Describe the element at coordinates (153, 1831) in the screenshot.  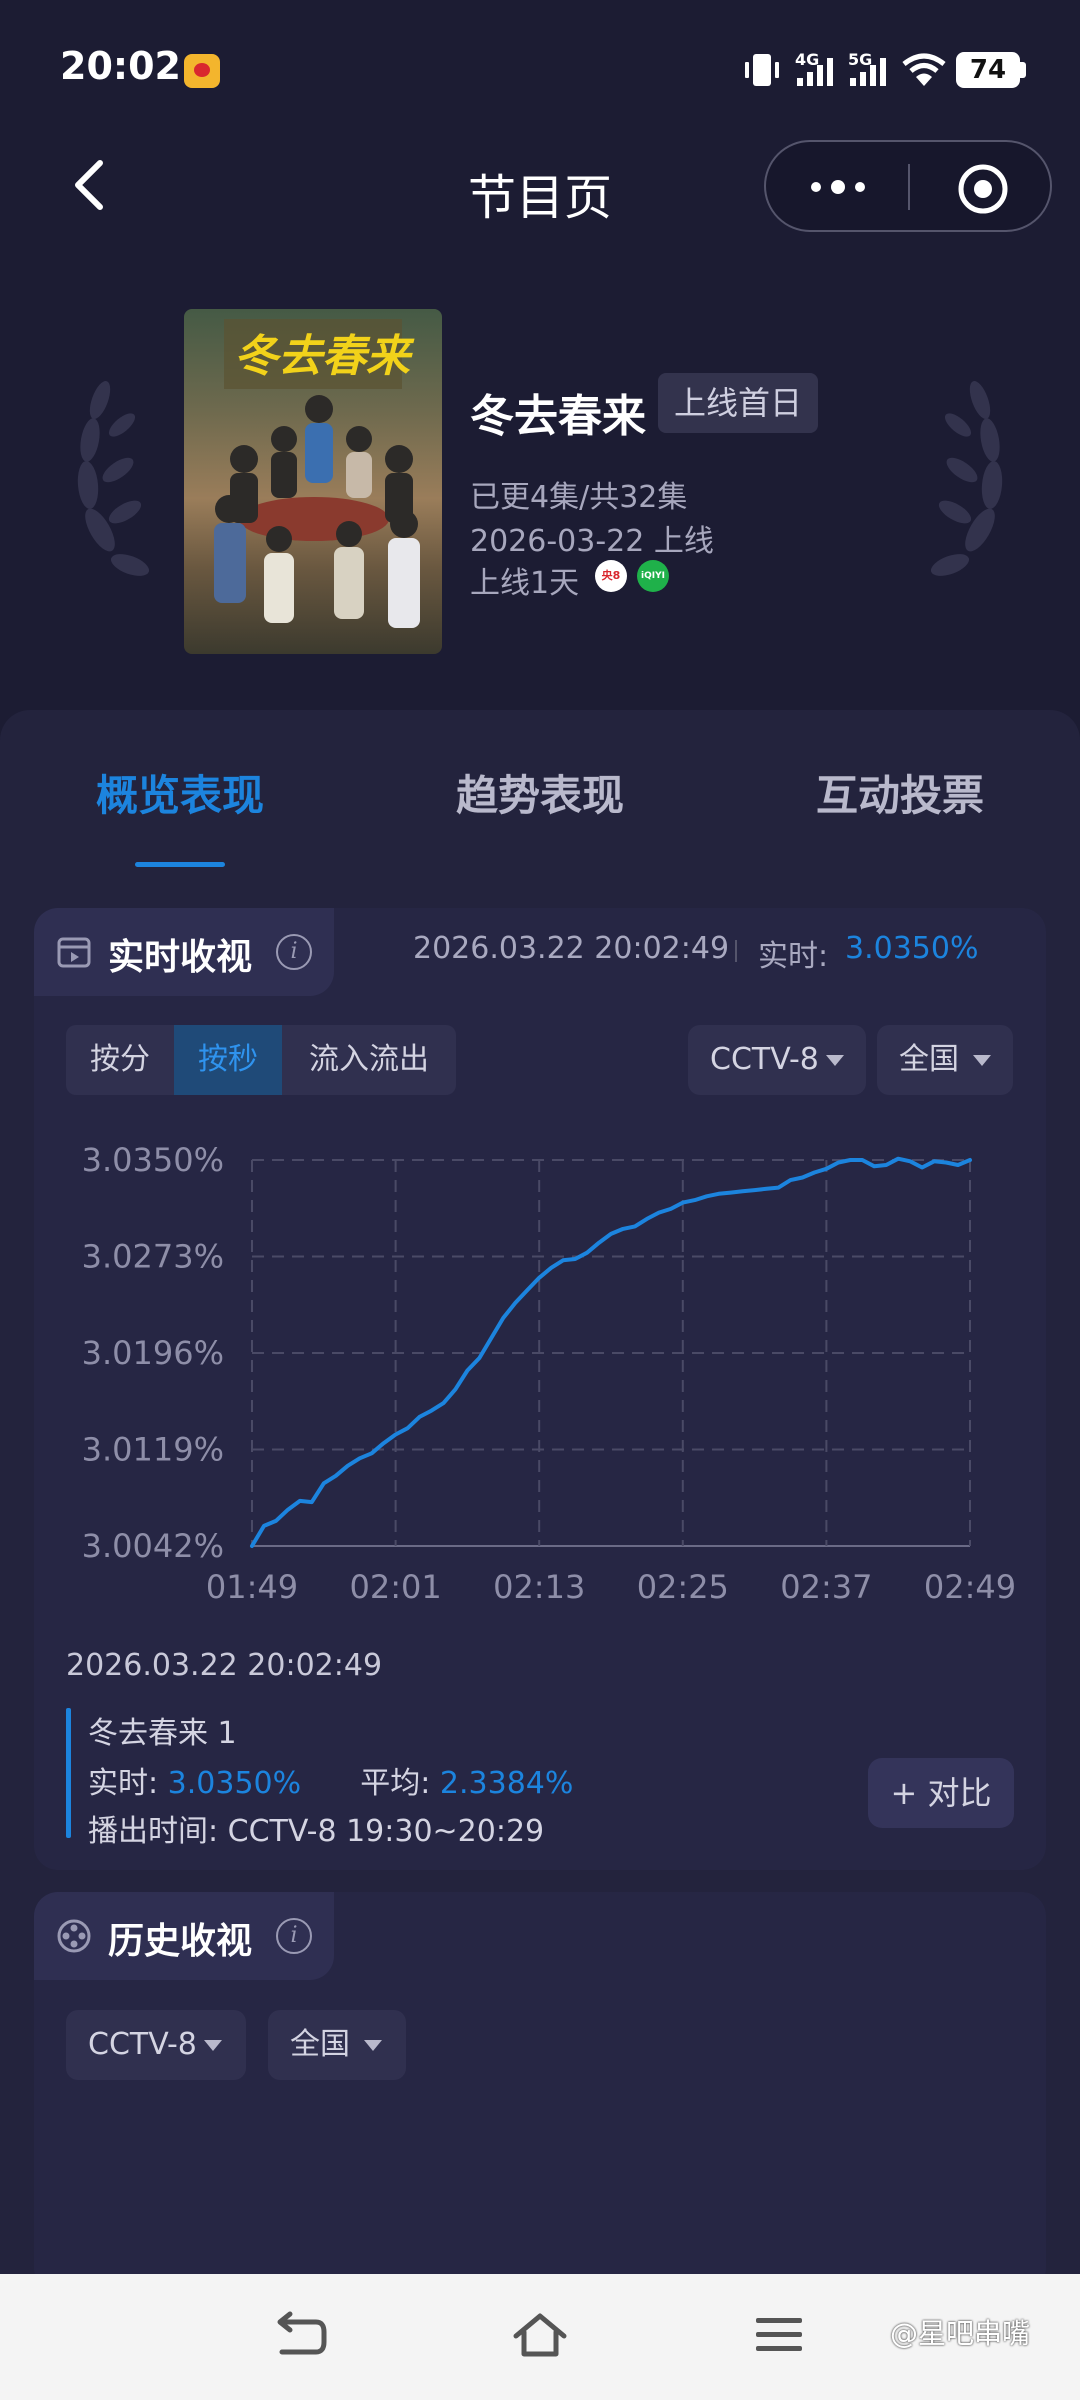
I see `legend-airtime-label: 播出时间:` at that location.